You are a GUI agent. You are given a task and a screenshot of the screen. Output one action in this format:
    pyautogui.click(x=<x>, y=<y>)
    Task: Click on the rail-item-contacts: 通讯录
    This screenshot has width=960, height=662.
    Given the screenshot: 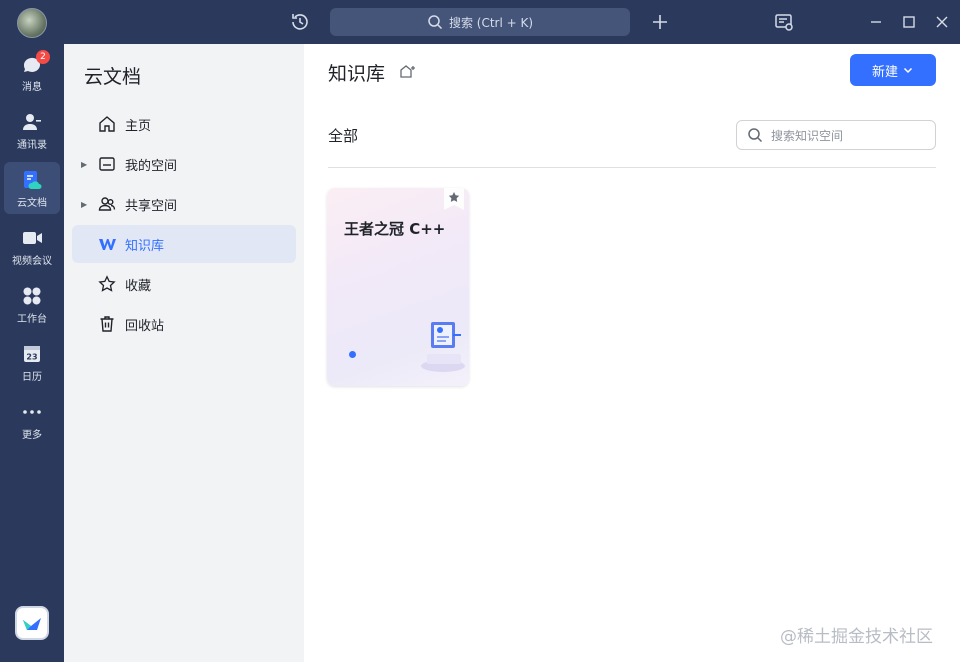 What is the action you would take?
    pyautogui.click(x=32, y=130)
    